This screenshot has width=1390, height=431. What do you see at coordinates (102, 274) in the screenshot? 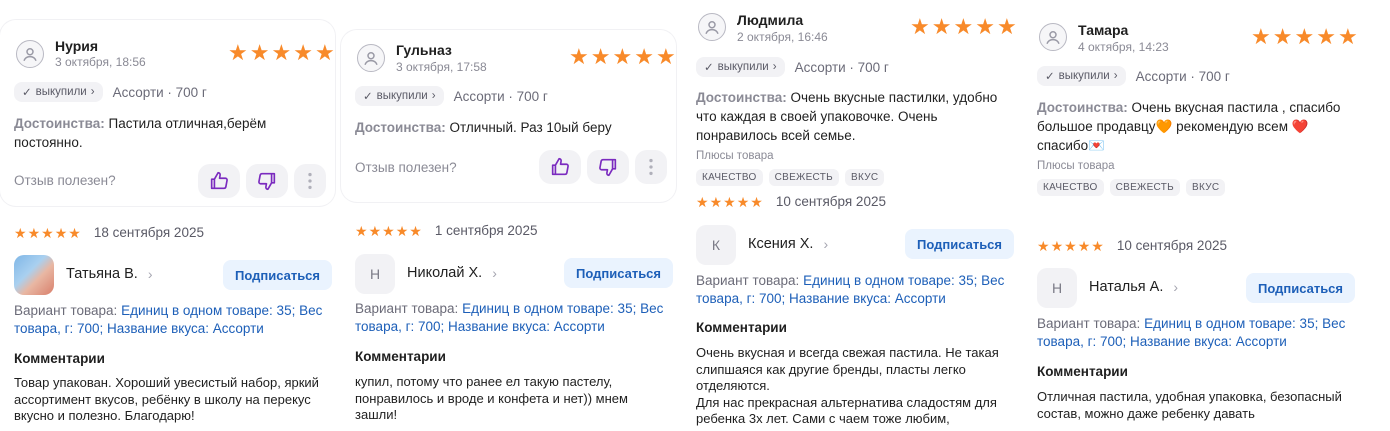
I see `user-name-label: Татьяна В.` at bounding box center [102, 274].